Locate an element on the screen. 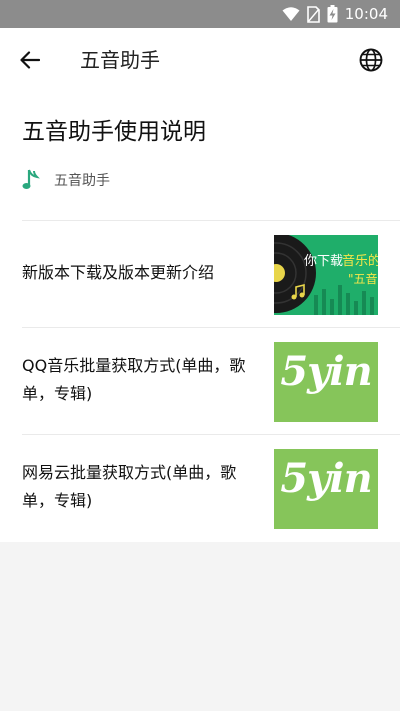  document-title: 五音助手使用说明 is located at coordinates (114, 132).